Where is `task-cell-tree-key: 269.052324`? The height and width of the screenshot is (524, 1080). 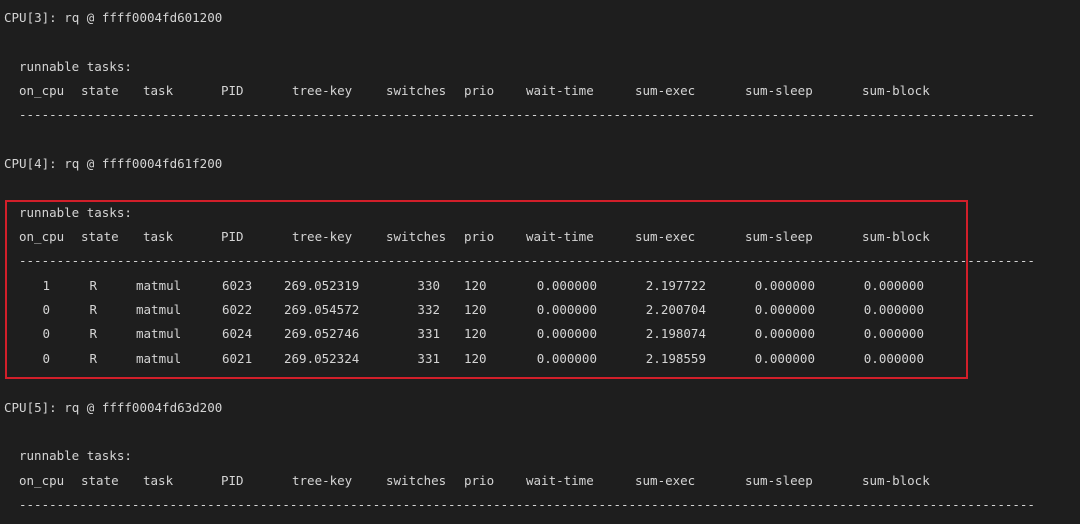 task-cell-tree-key: 269.052324 is located at coordinates (322, 358).